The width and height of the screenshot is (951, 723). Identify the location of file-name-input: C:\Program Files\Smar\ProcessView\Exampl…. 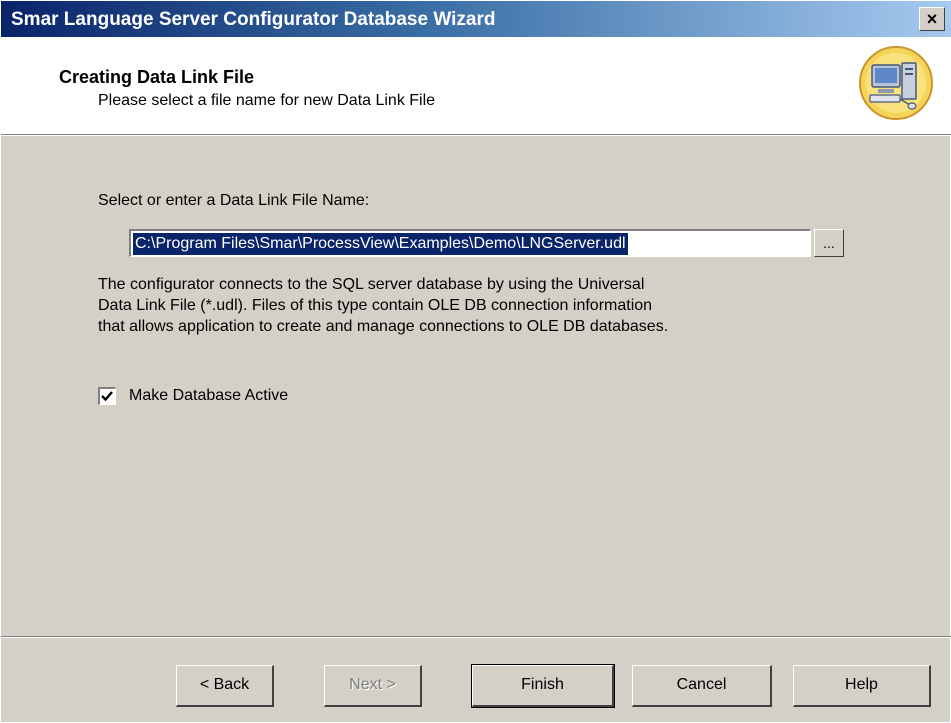
(470, 243).